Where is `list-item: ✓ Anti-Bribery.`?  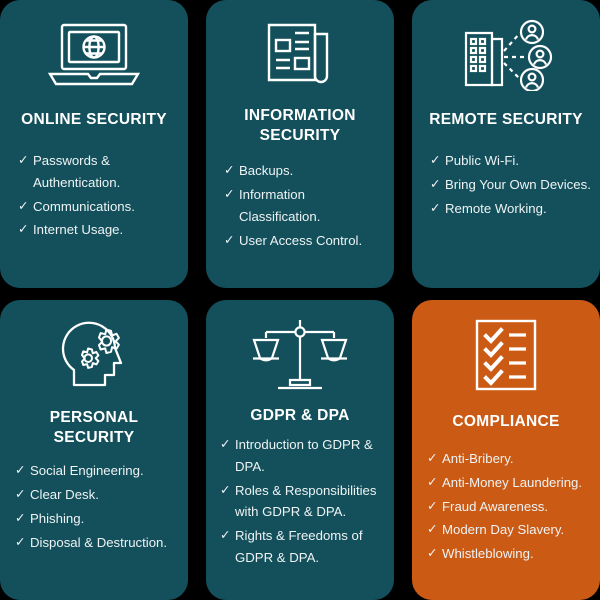
list-item: ✓ Anti-Bribery. is located at coordinates (507, 459).